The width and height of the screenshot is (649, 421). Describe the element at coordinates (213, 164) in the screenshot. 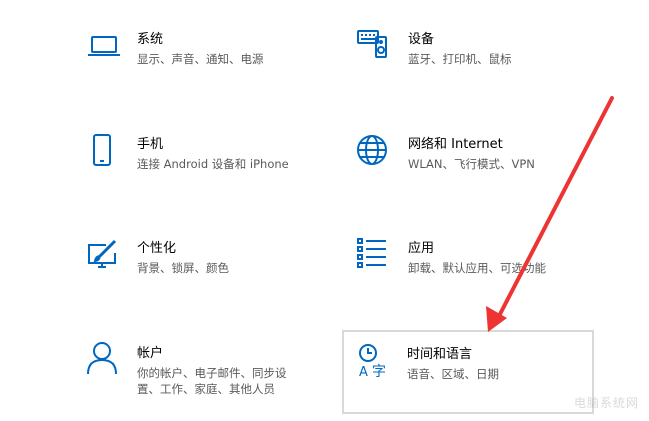

I see `tile-description: 连接 Android 设备和 iPhone` at that location.